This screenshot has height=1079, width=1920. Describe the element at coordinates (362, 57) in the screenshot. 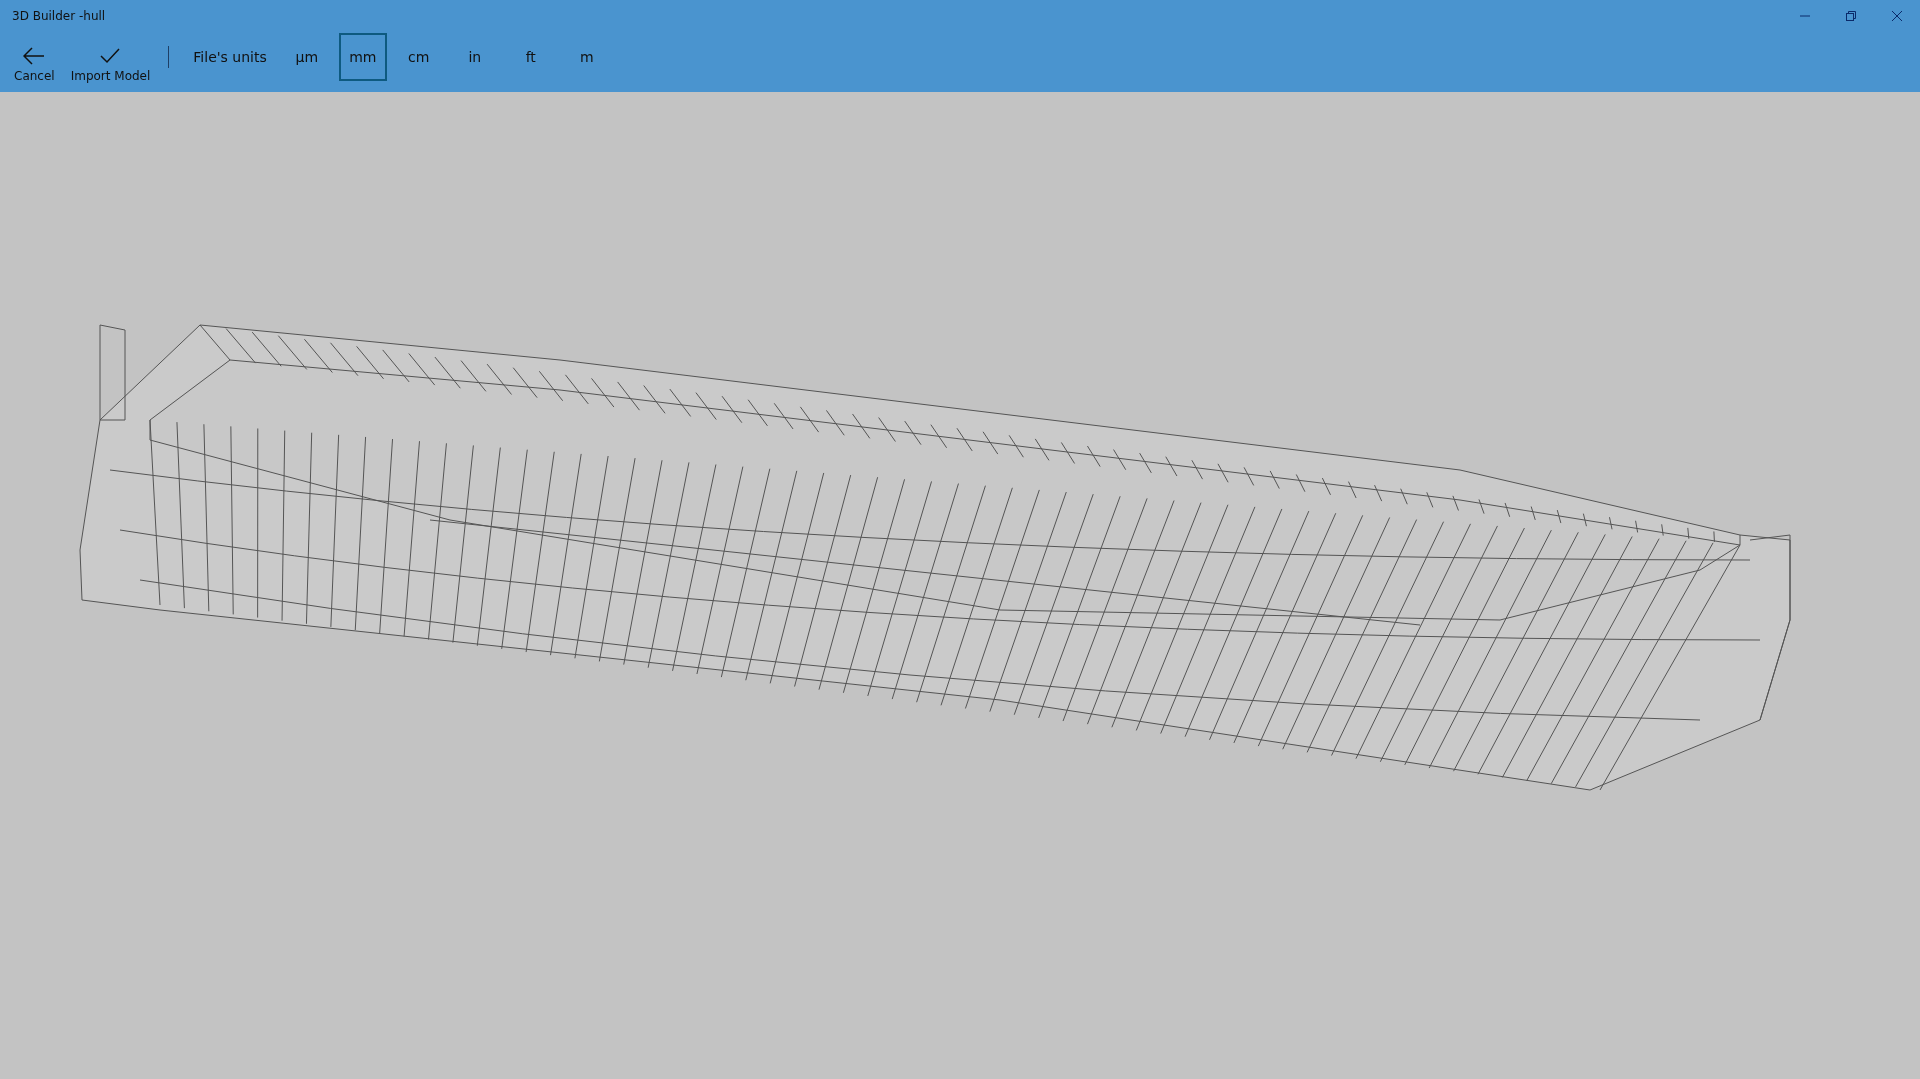

I see `unit-option: mm` at that location.